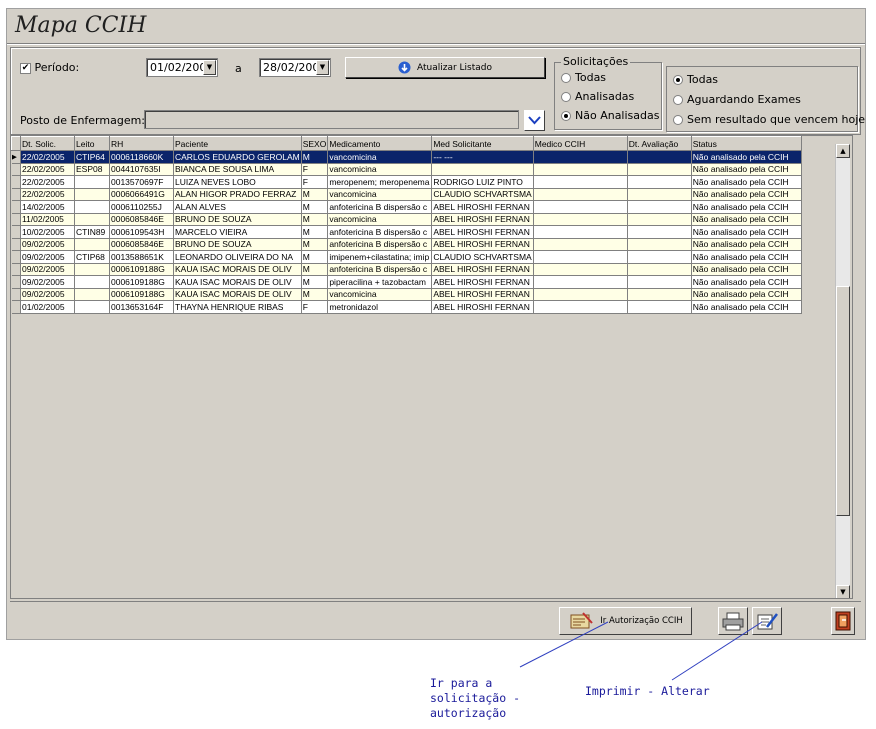 The height and width of the screenshot is (729, 876). What do you see at coordinates (475, 698) in the screenshot?
I see `annotation-ir-solicitacao: Ir para a solicitação - autorização` at bounding box center [475, 698].